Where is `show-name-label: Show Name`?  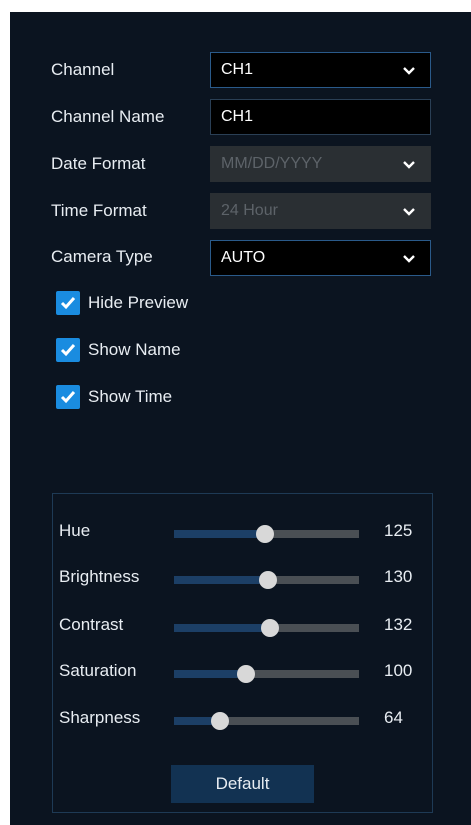 show-name-label: Show Name is located at coordinates (134, 349).